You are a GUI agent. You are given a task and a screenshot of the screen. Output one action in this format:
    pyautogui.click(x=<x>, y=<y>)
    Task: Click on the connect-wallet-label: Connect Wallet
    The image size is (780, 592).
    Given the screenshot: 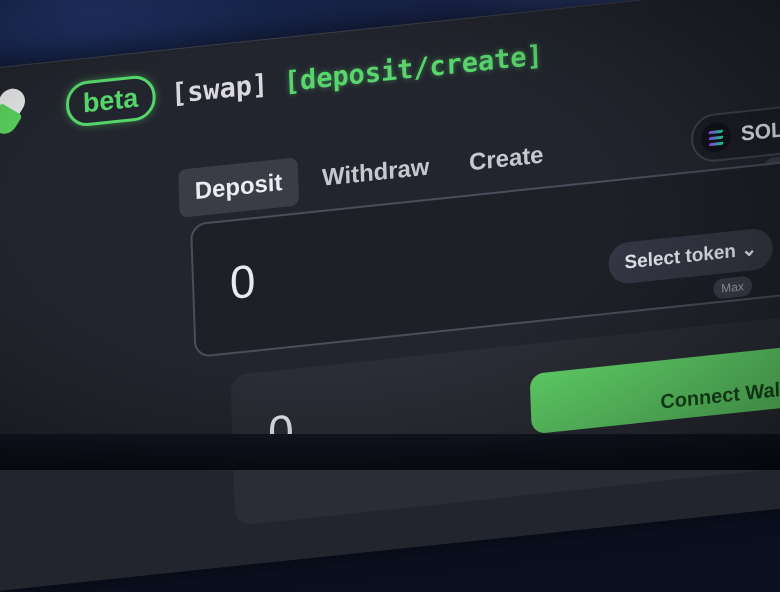 What is the action you would take?
    pyautogui.click(x=719, y=395)
    